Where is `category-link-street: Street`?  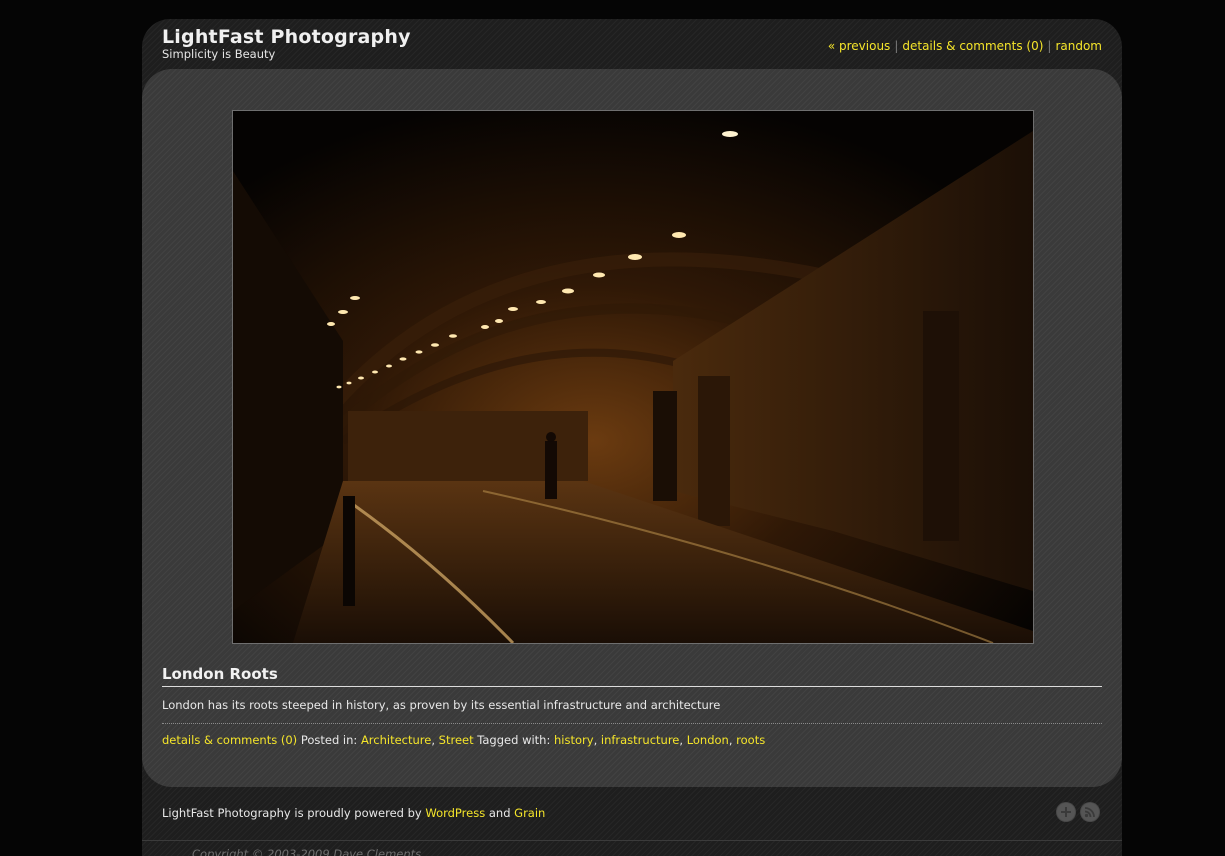 category-link-street: Street is located at coordinates (456, 740).